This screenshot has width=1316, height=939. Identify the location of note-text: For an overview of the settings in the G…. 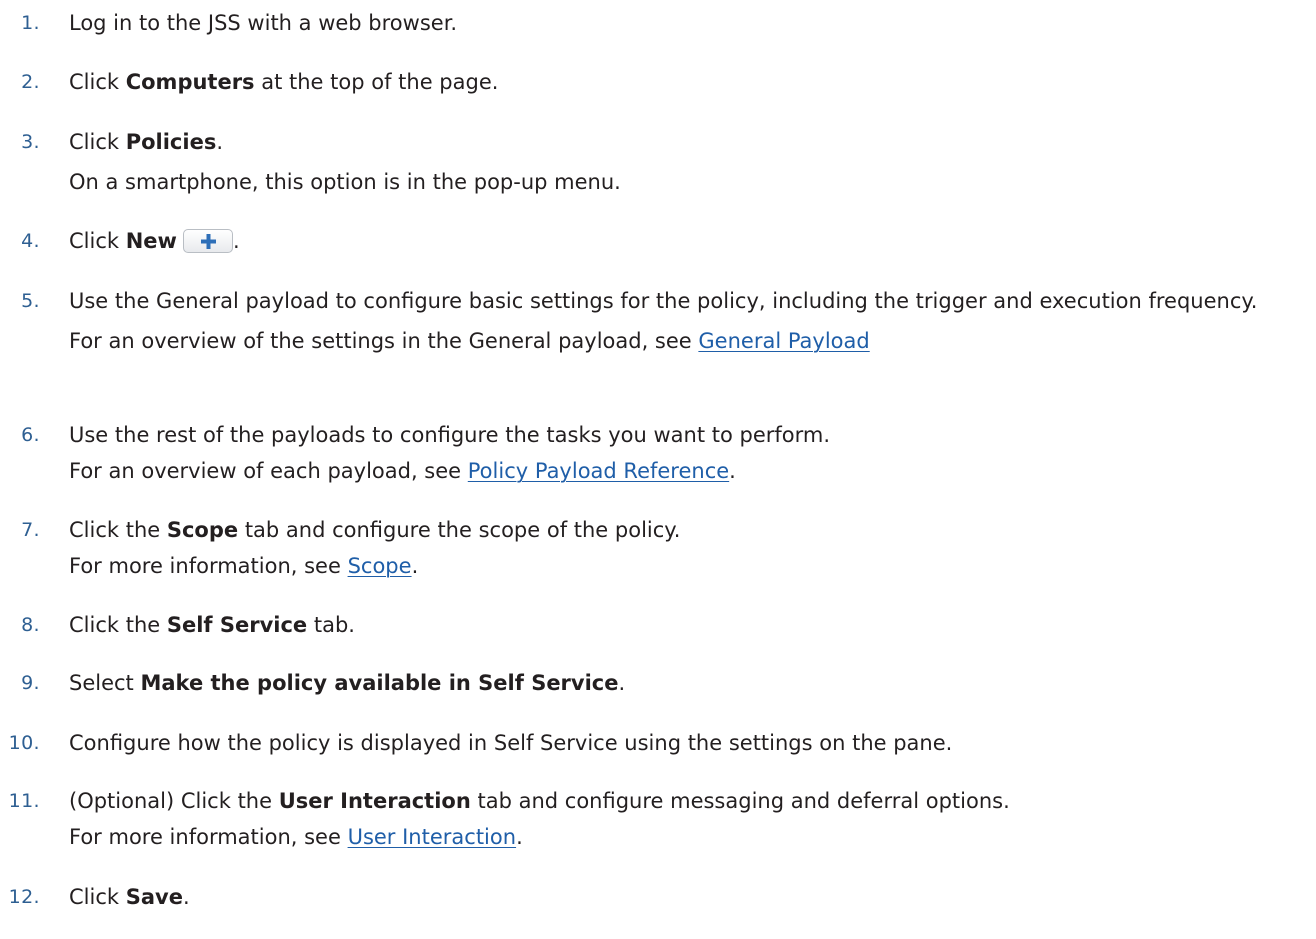
(384, 341).